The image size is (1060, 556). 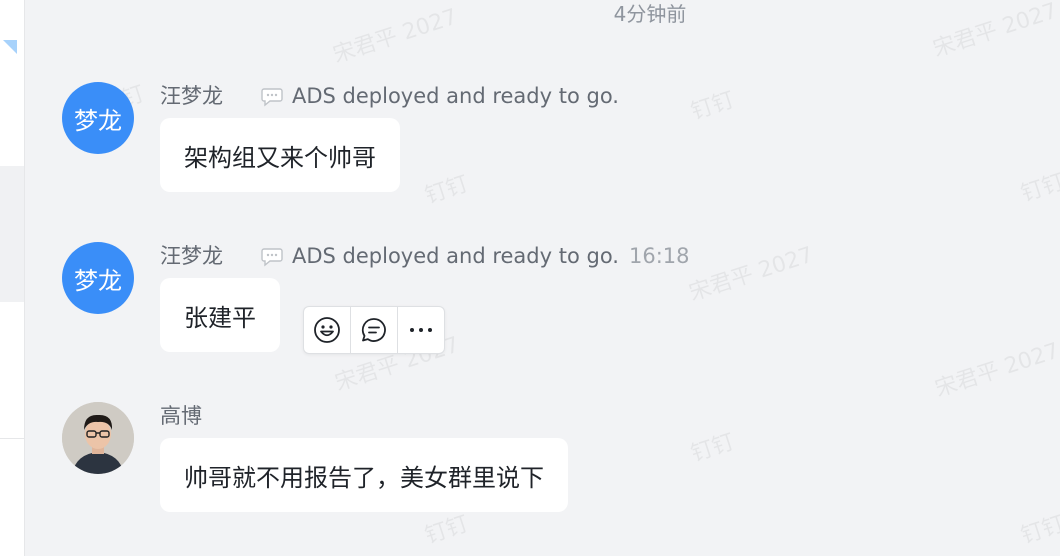 I want to click on avatar, so click(x=98, y=438).